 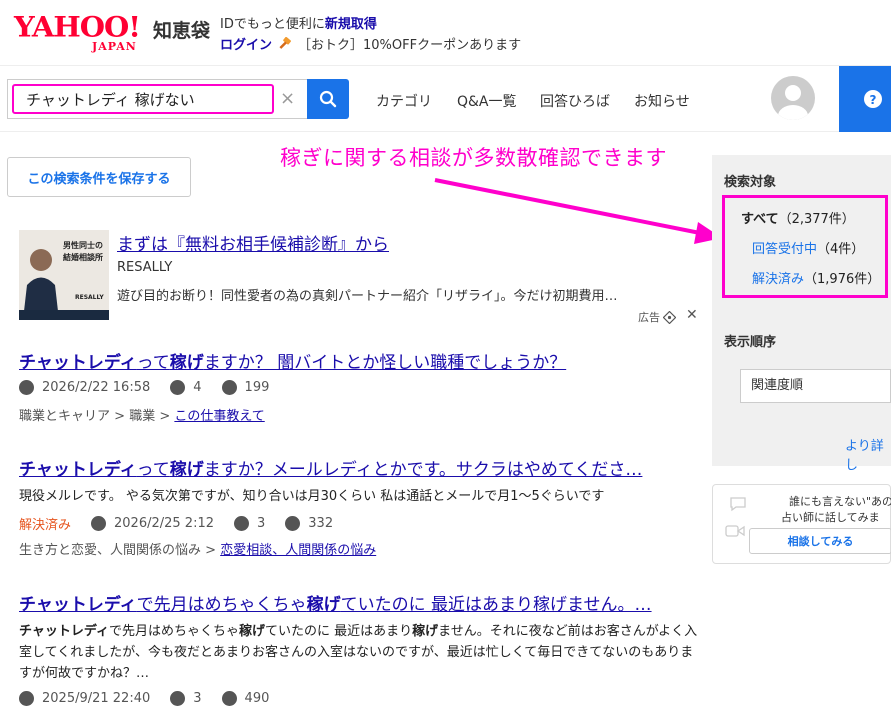 What do you see at coordinates (840, 501) in the screenshot?
I see `card-line-1: 誰にも言えない"あの` at bounding box center [840, 501].